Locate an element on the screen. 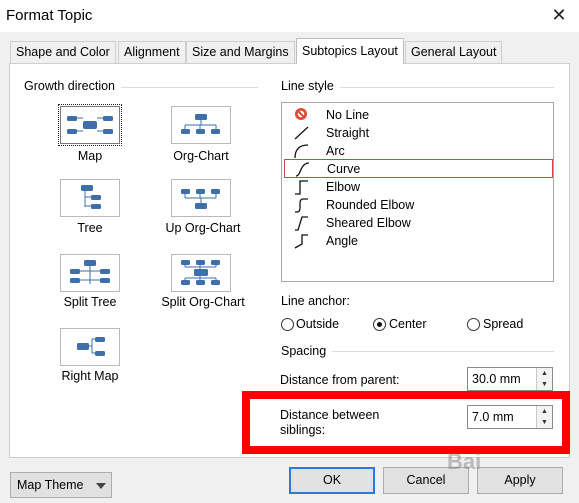  line-style-label: Line style is located at coordinates (310, 86).